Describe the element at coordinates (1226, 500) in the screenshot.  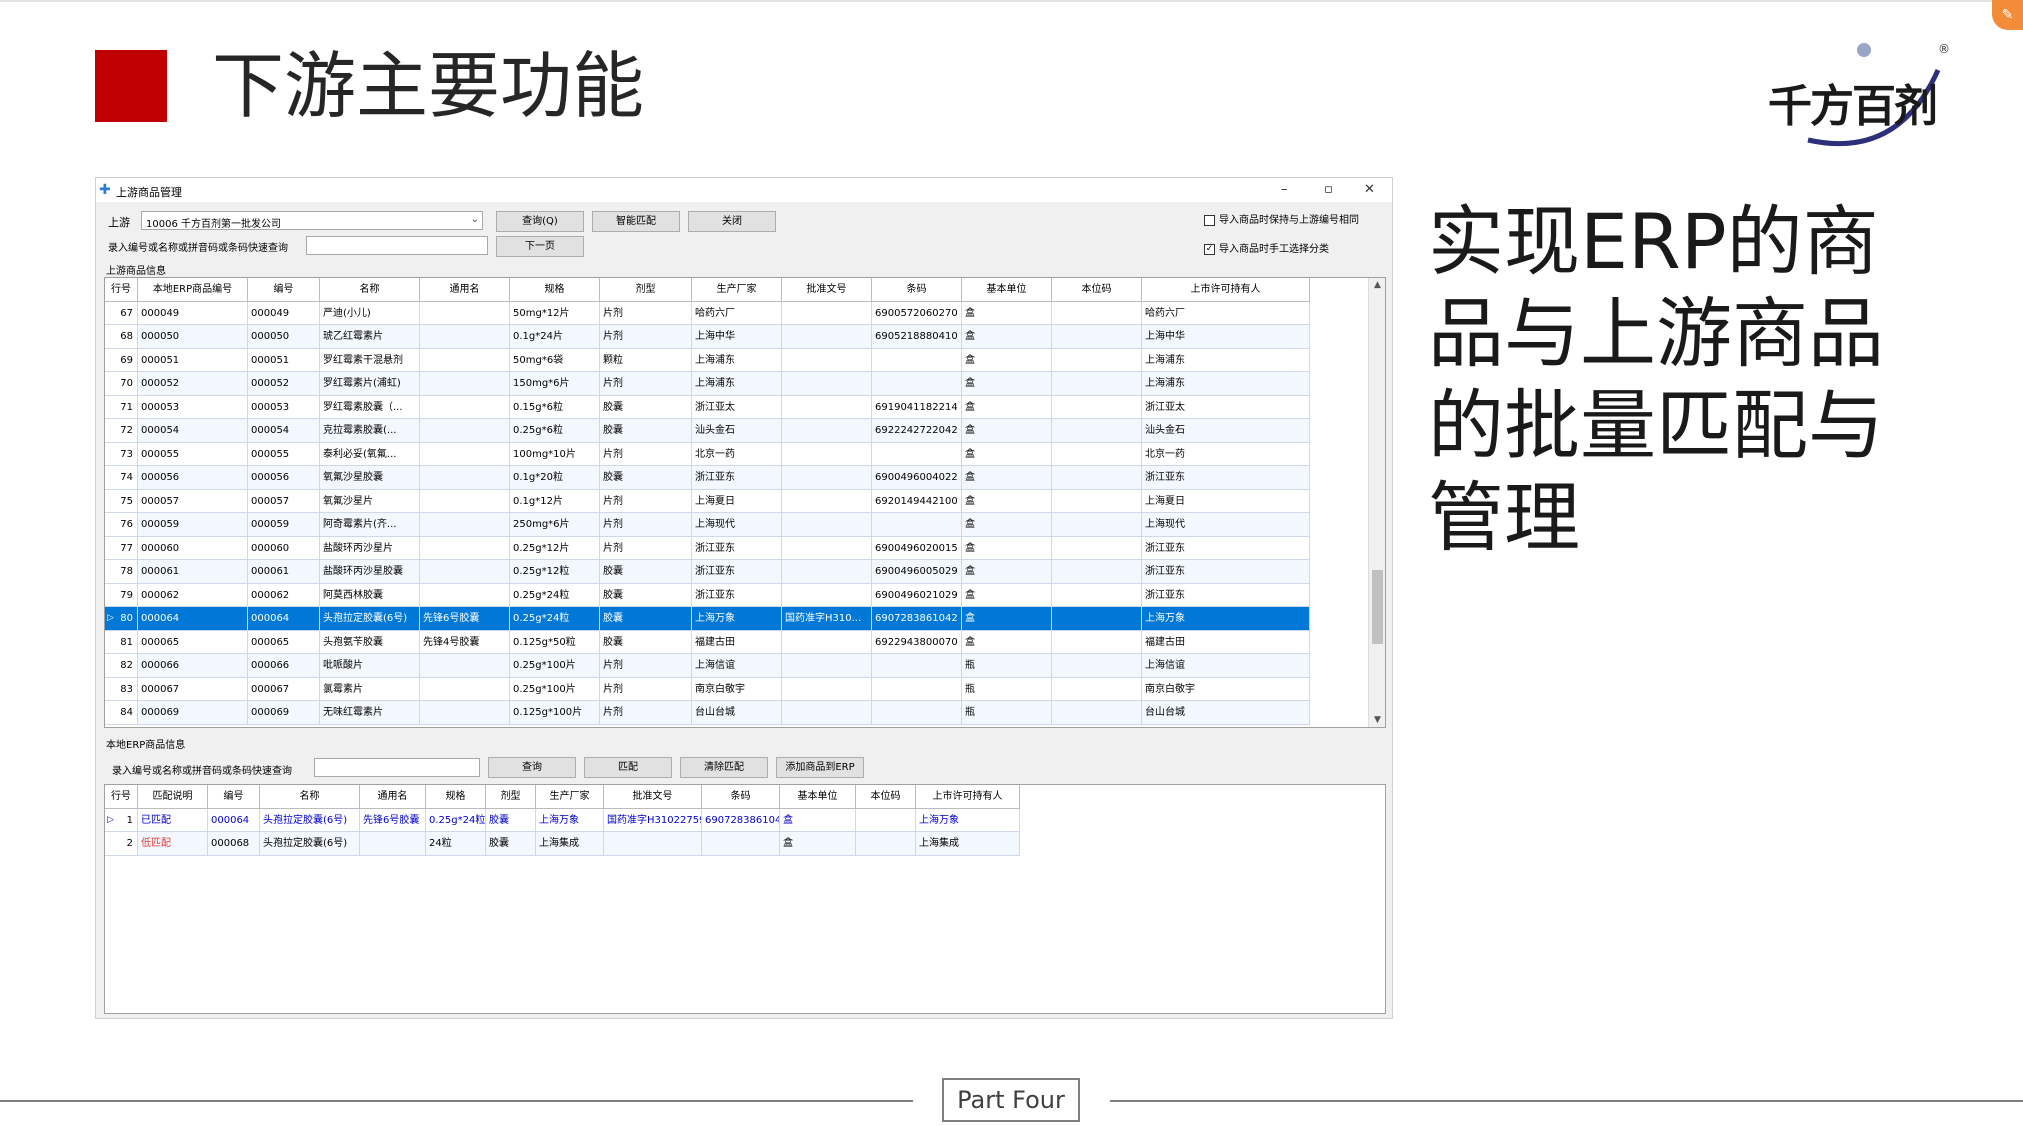
I see `table-cell: 上海夏日` at that location.